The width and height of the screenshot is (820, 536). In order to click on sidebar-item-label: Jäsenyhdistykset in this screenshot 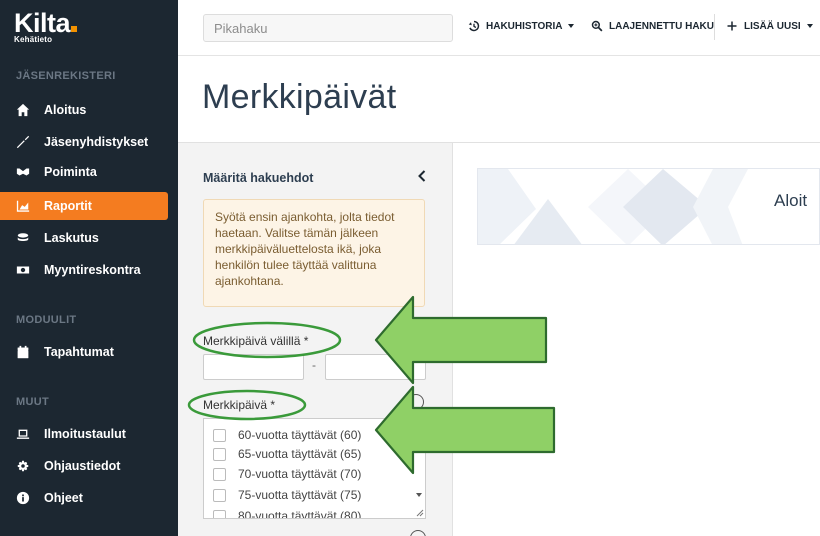, I will do `click(96, 142)`.